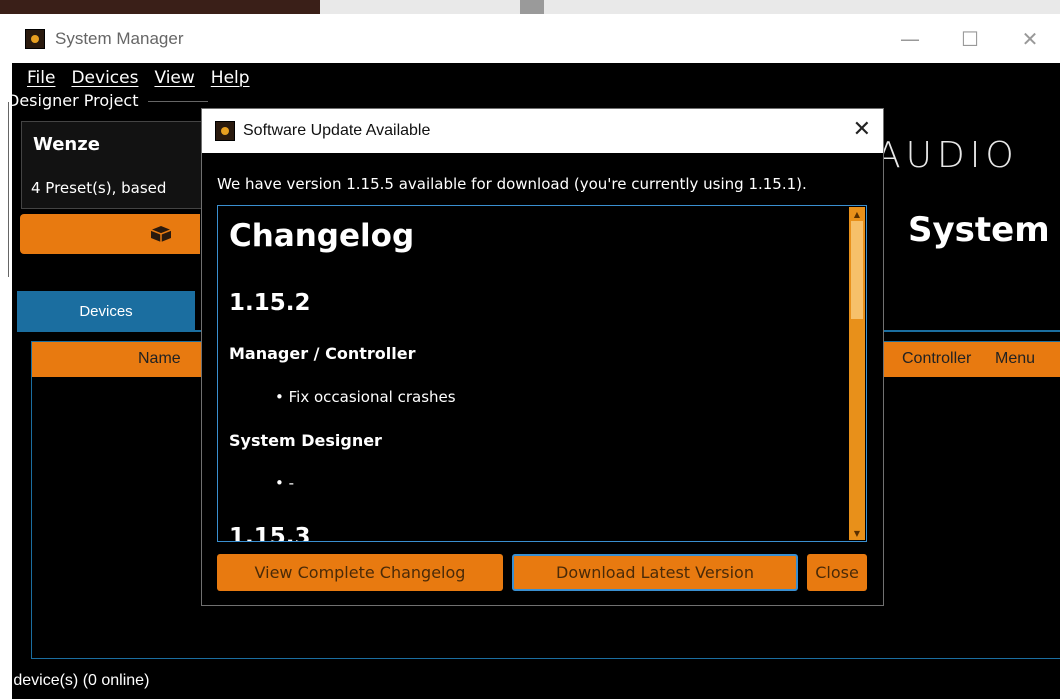 The image size is (1060, 699). What do you see at coordinates (110, 234) in the screenshot?
I see `open-project-button` at bounding box center [110, 234].